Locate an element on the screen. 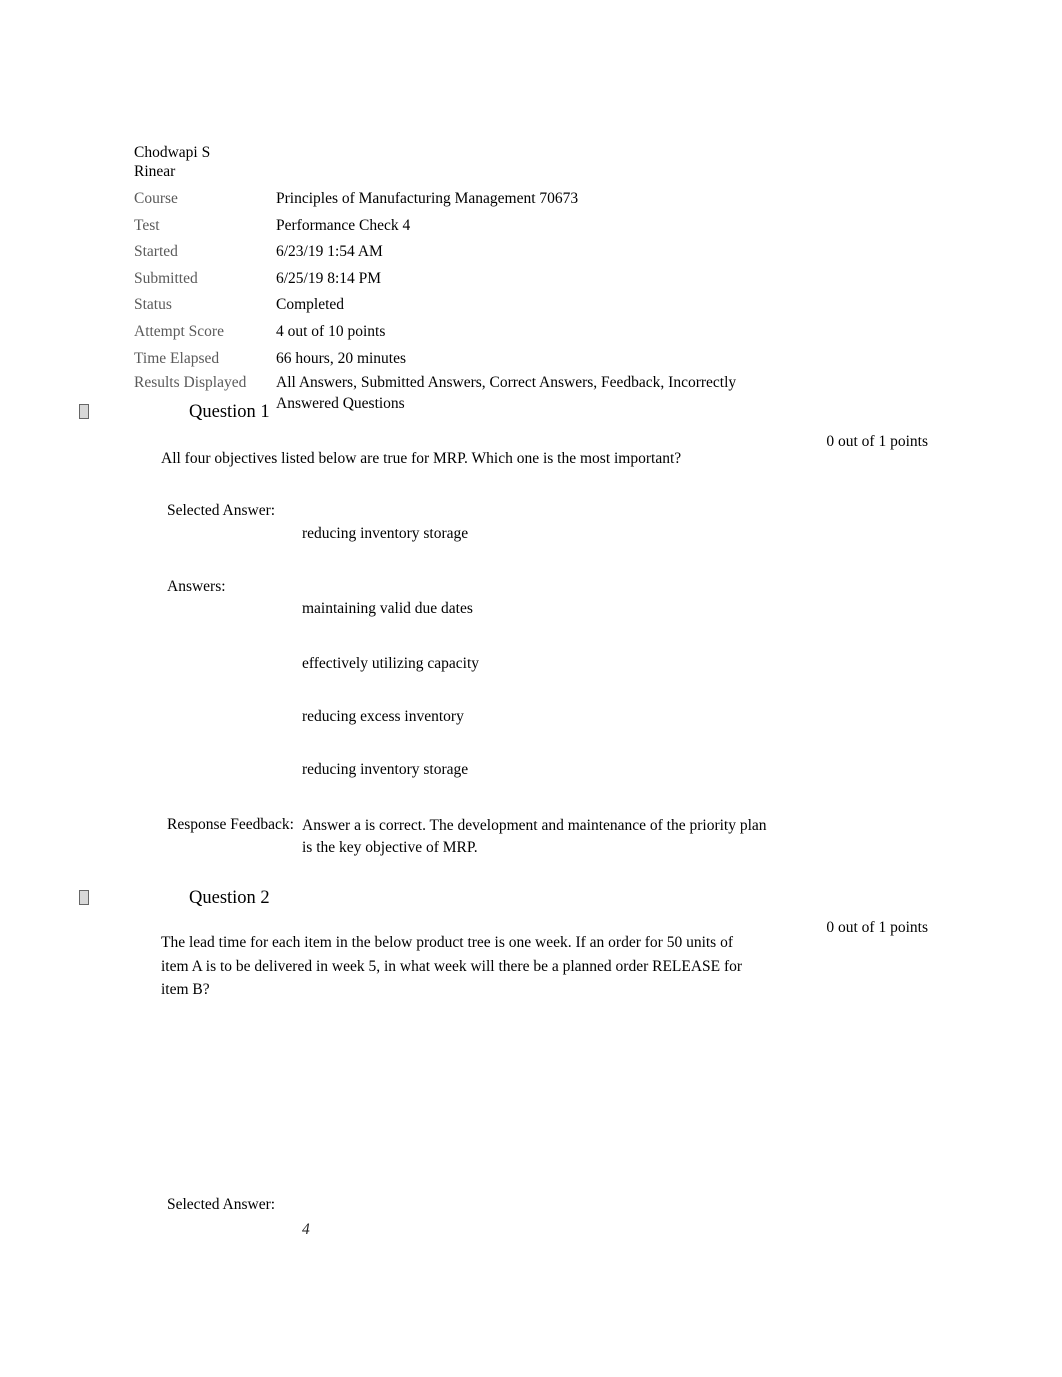 The height and width of the screenshot is (1377, 1062). meta-row-status: Status Completed is located at coordinates (484, 305).